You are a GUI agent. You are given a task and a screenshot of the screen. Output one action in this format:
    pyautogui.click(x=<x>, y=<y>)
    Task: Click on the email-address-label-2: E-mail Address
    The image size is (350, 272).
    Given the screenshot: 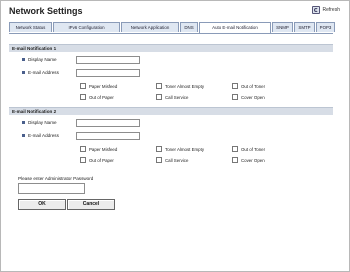 What is the action you would take?
    pyautogui.click(x=40, y=135)
    